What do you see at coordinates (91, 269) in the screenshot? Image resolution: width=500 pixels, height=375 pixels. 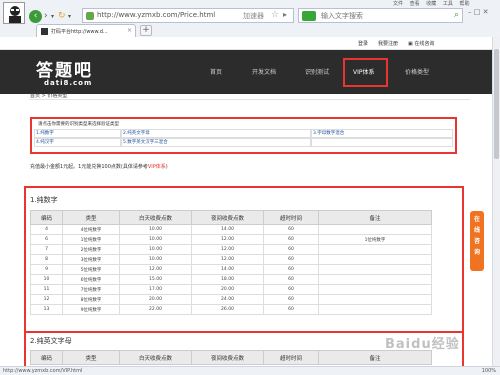 I see `table-cell: 5位纯数字` at bounding box center [91, 269].